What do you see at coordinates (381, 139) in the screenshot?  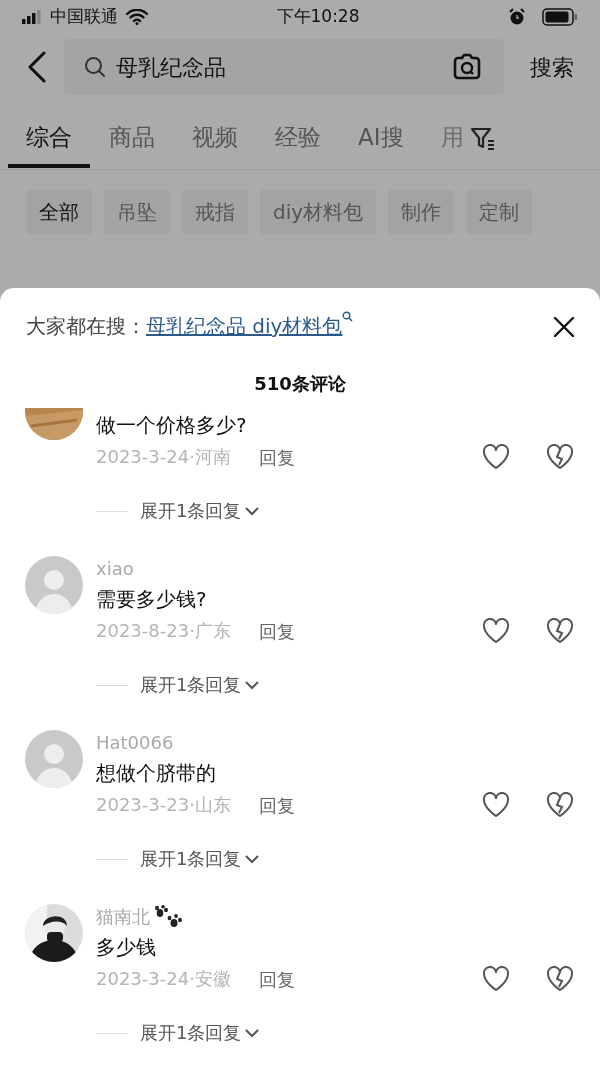 I see `tab: AI搜` at bounding box center [381, 139].